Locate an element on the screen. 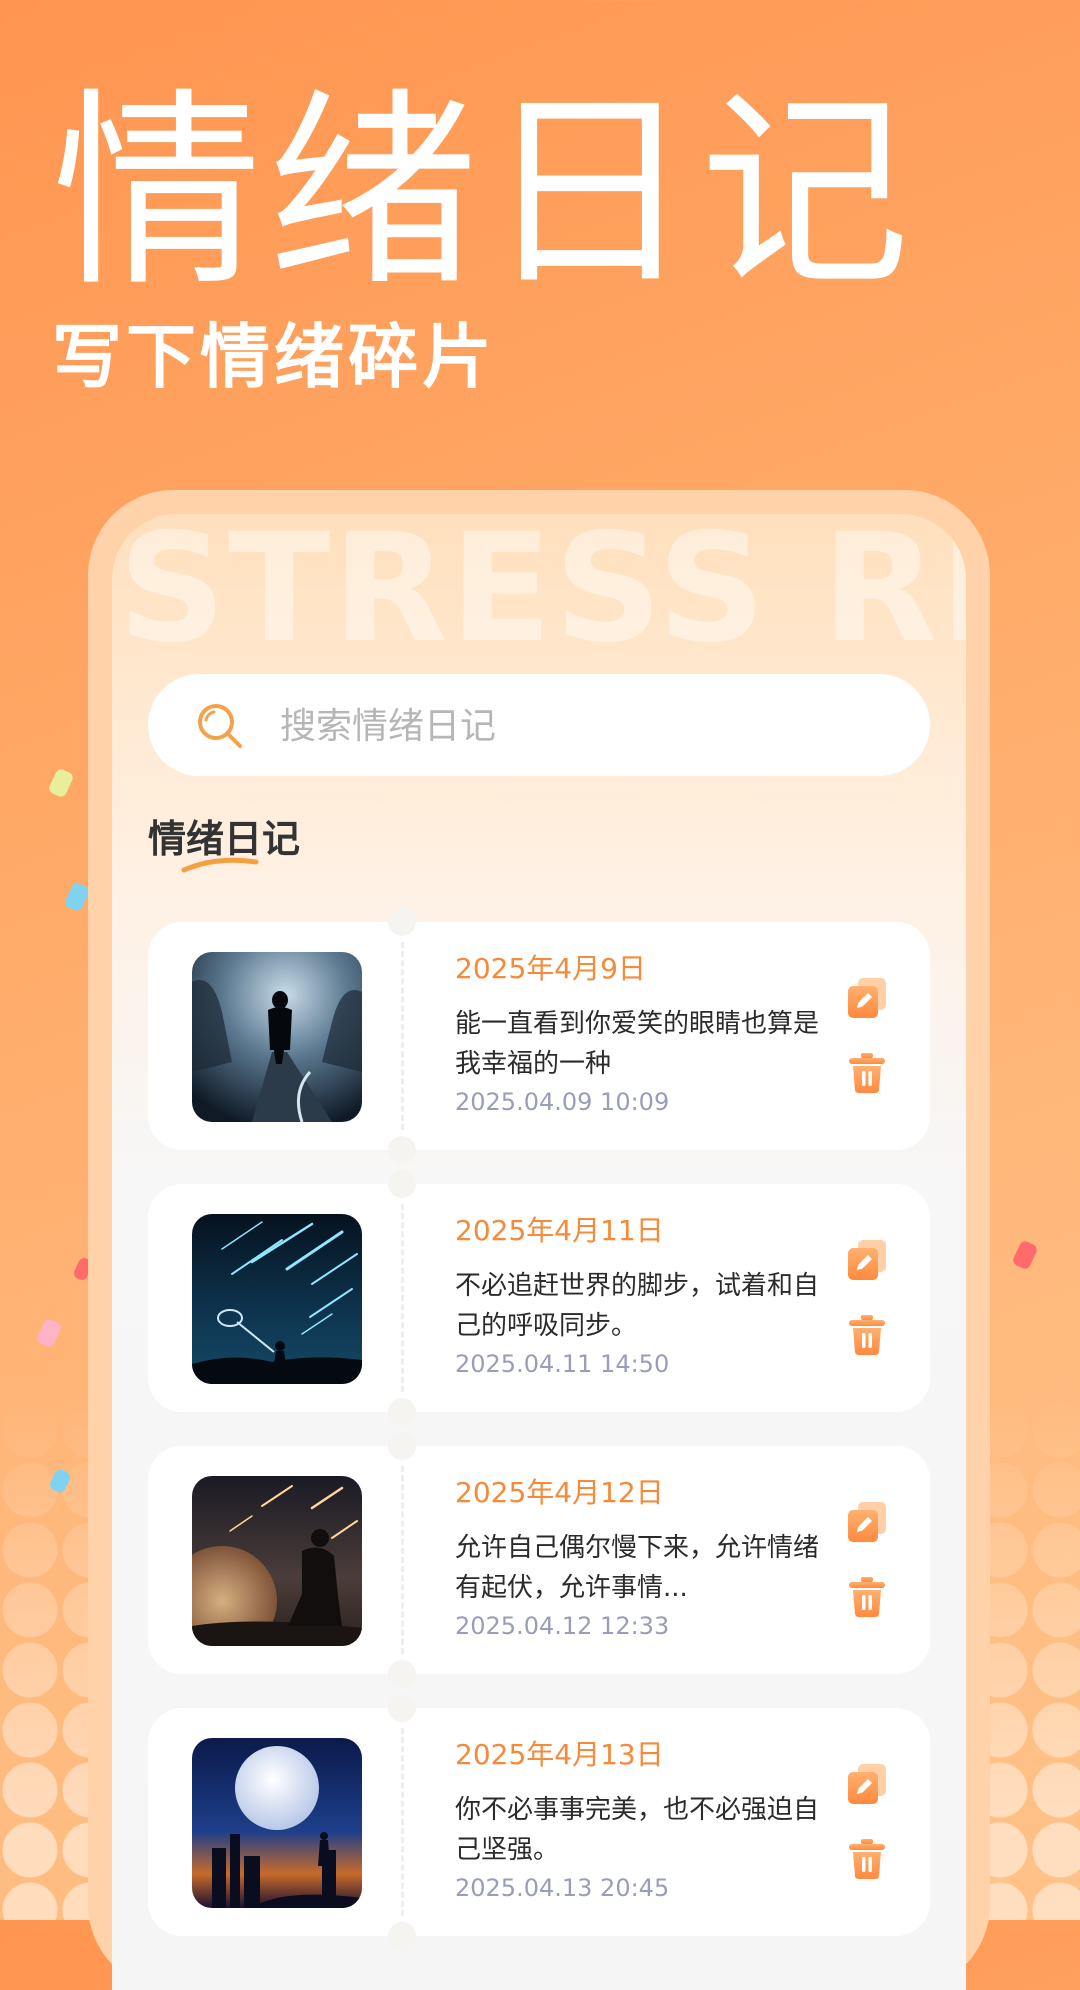 This screenshot has height=1990, width=1080. entry-timestamp: 2025.04.11 14:50 is located at coordinates (562, 1364).